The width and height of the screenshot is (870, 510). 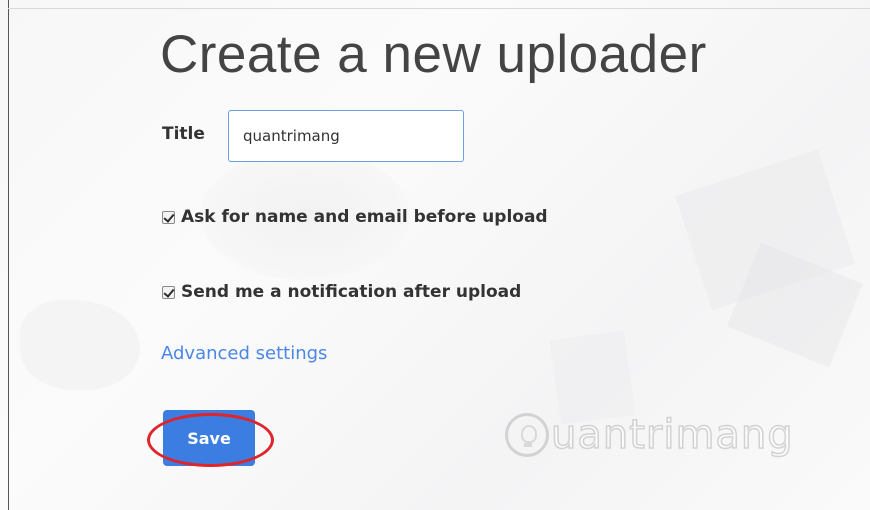 I want to click on send-notification-option: Send me a notification after upload, so click(x=341, y=292).